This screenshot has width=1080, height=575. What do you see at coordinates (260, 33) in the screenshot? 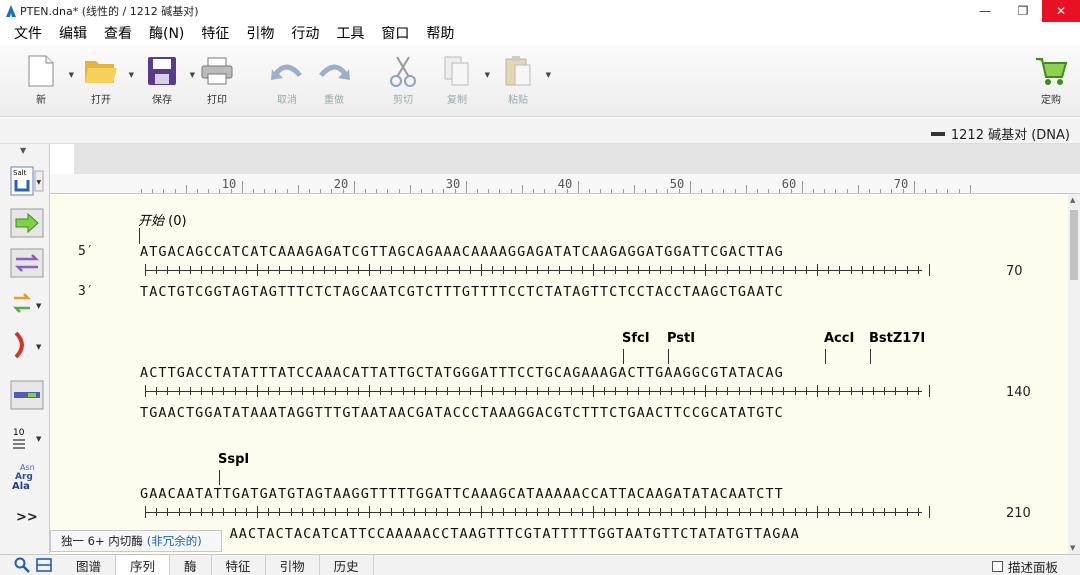
I see `menu-primers: 引物` at bounding box center [260, 33].